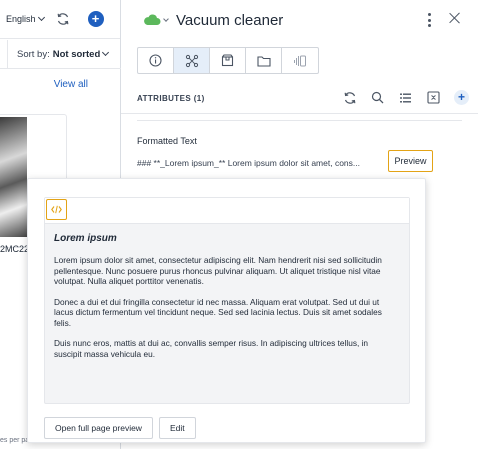  I want to click on tab-folder, so click(264, 60).